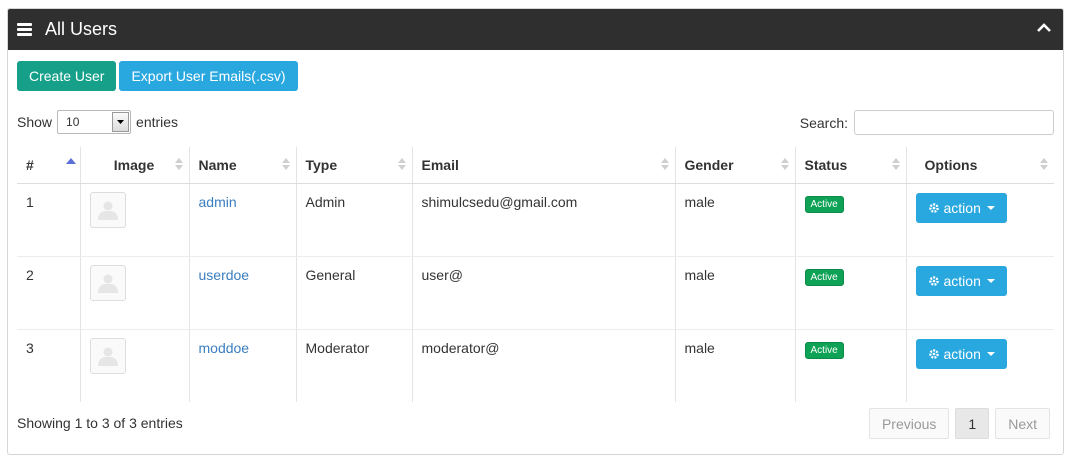 The width and height of the screenshot is (1075, 468). Describe the element at coordinates (242, 365) in the screenshot. I see `cell-name: moddoe` at that location.